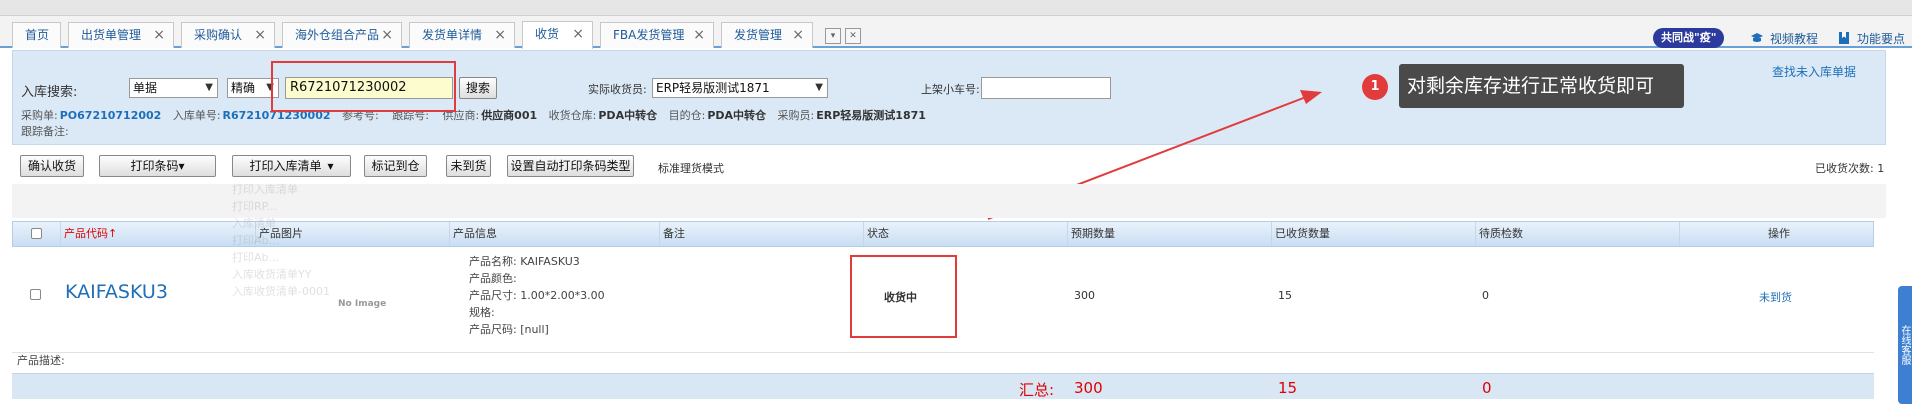  What do you see at coordinates (272, 274) in the screenshot?
I see `ghost-menu-item: 入库收货清单YY` at bounding box center [272, 274].